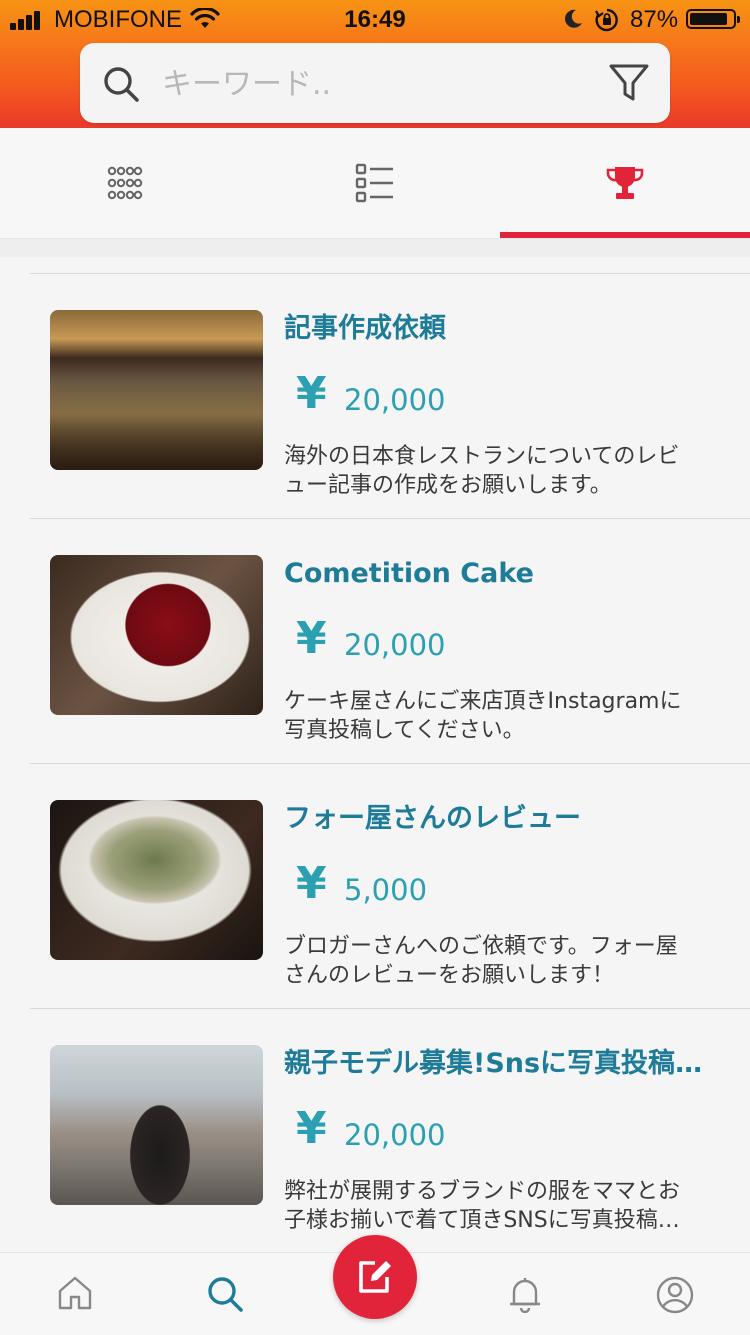 The width and height of the screenshot is (750, 1335). I want to click on battery-icon, so click(713, 19).